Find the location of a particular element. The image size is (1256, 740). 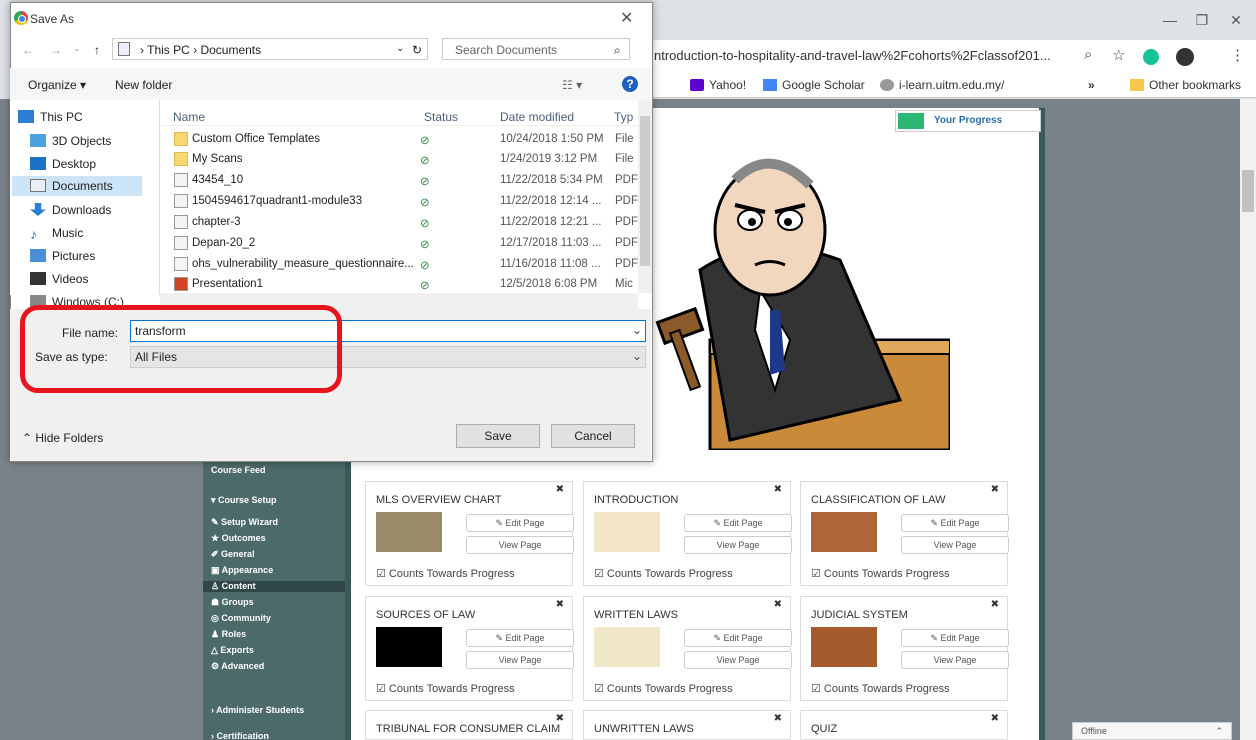

page-scroll-thumb is located at coordinates (1248, 191).